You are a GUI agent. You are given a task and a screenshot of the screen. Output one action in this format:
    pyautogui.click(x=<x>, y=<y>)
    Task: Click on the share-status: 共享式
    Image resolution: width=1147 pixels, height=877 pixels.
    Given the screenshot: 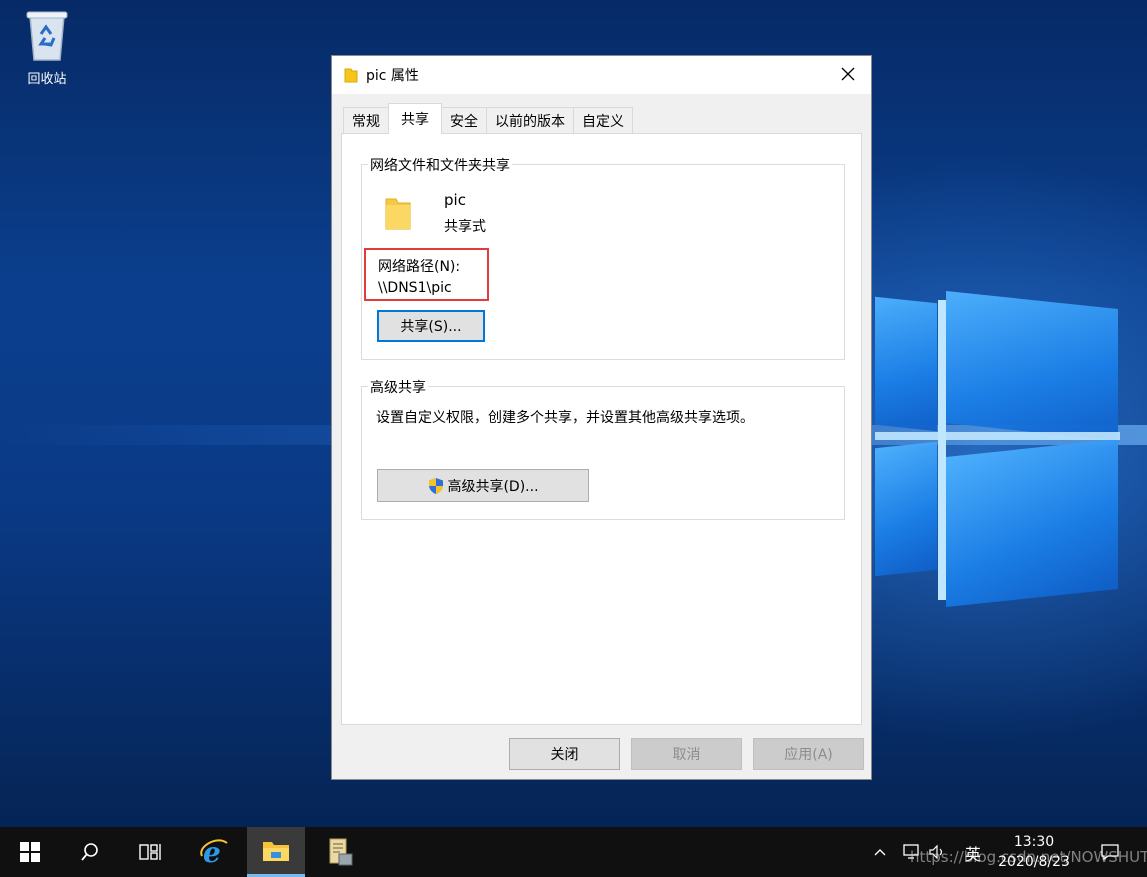 What is the action you would take?
    pyautogui.click(x=465, y=227)
    